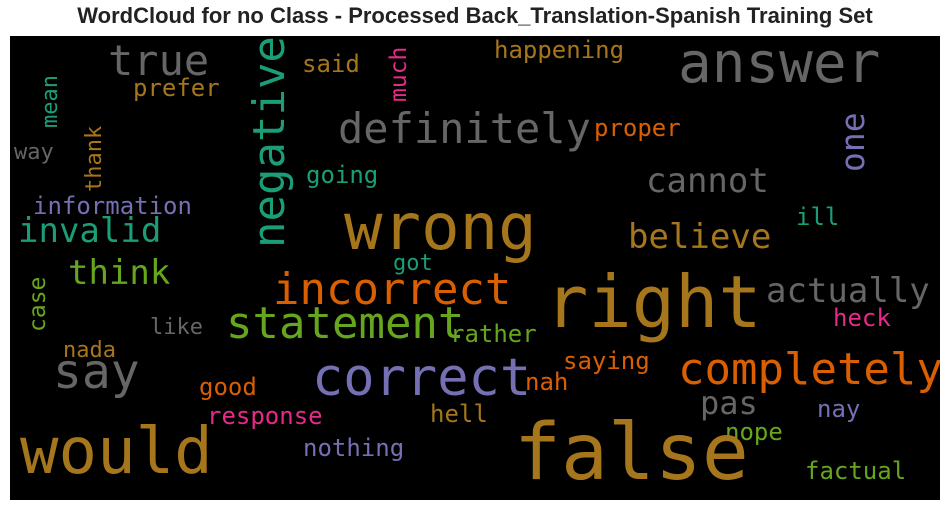 Image resolution: width=950 pixels, height=511 pixels. Describe the element at coordinates (96, 372) in the screenshot. I see `word-say: say` at that location.